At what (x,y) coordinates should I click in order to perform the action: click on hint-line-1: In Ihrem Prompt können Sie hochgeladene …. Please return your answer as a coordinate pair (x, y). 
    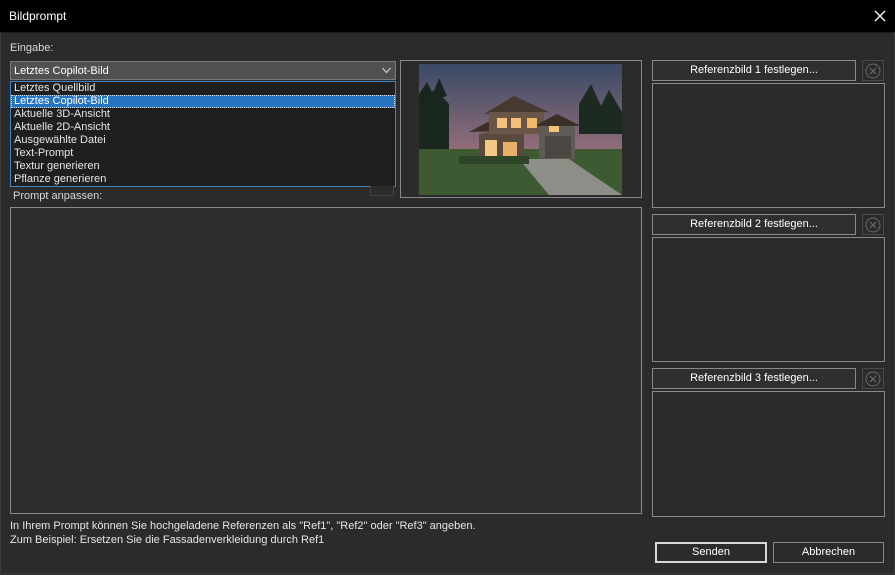
    Looking at the image, I should click on (243, 526).